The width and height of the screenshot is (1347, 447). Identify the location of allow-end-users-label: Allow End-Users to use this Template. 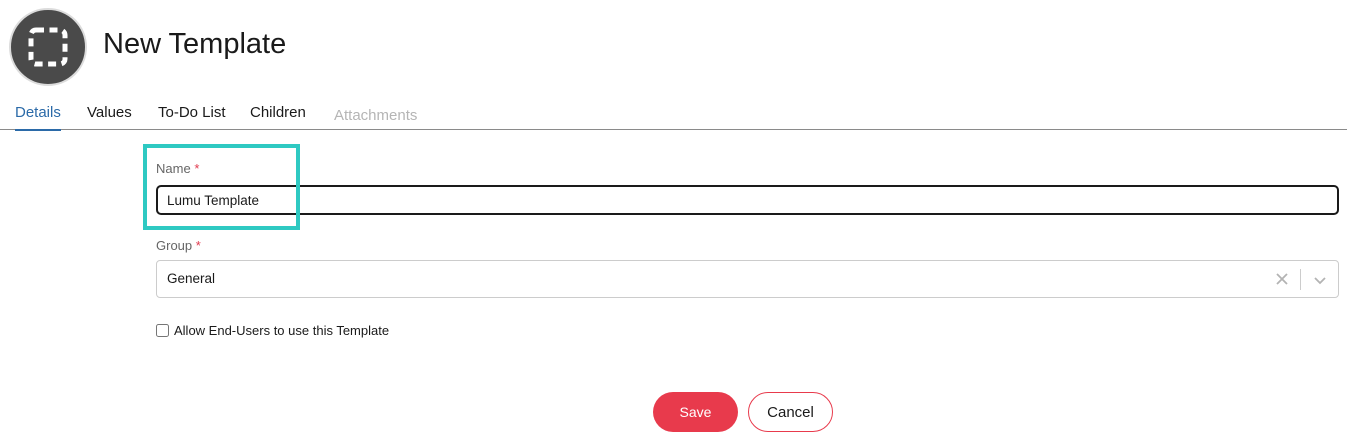
(281, 330).